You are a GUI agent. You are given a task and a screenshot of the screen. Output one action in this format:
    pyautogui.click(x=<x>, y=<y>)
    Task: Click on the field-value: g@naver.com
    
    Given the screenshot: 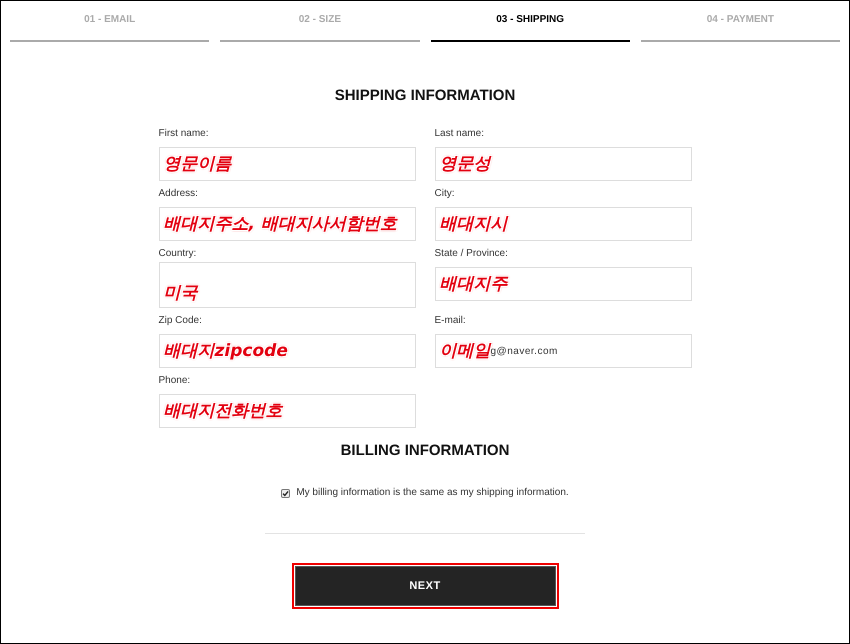 What is the action you would take?
    pyautogui.click(x=524, y=351)
    